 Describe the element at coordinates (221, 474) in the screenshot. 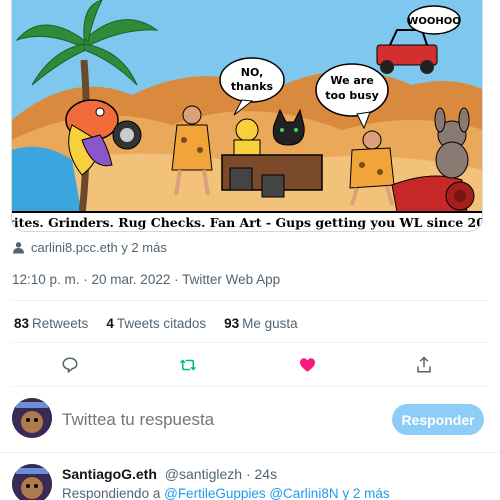

I see `reply-author-handle: @santiglezh · 24s` at that location.